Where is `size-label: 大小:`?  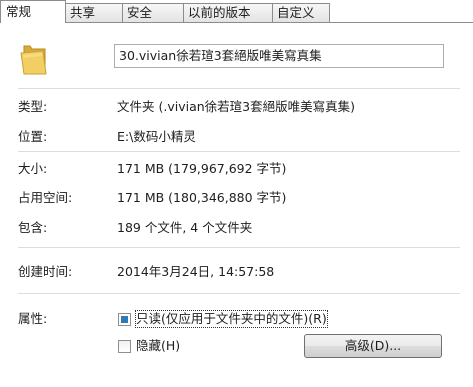
size-label: 大小: is located at coordinates (33, 168).